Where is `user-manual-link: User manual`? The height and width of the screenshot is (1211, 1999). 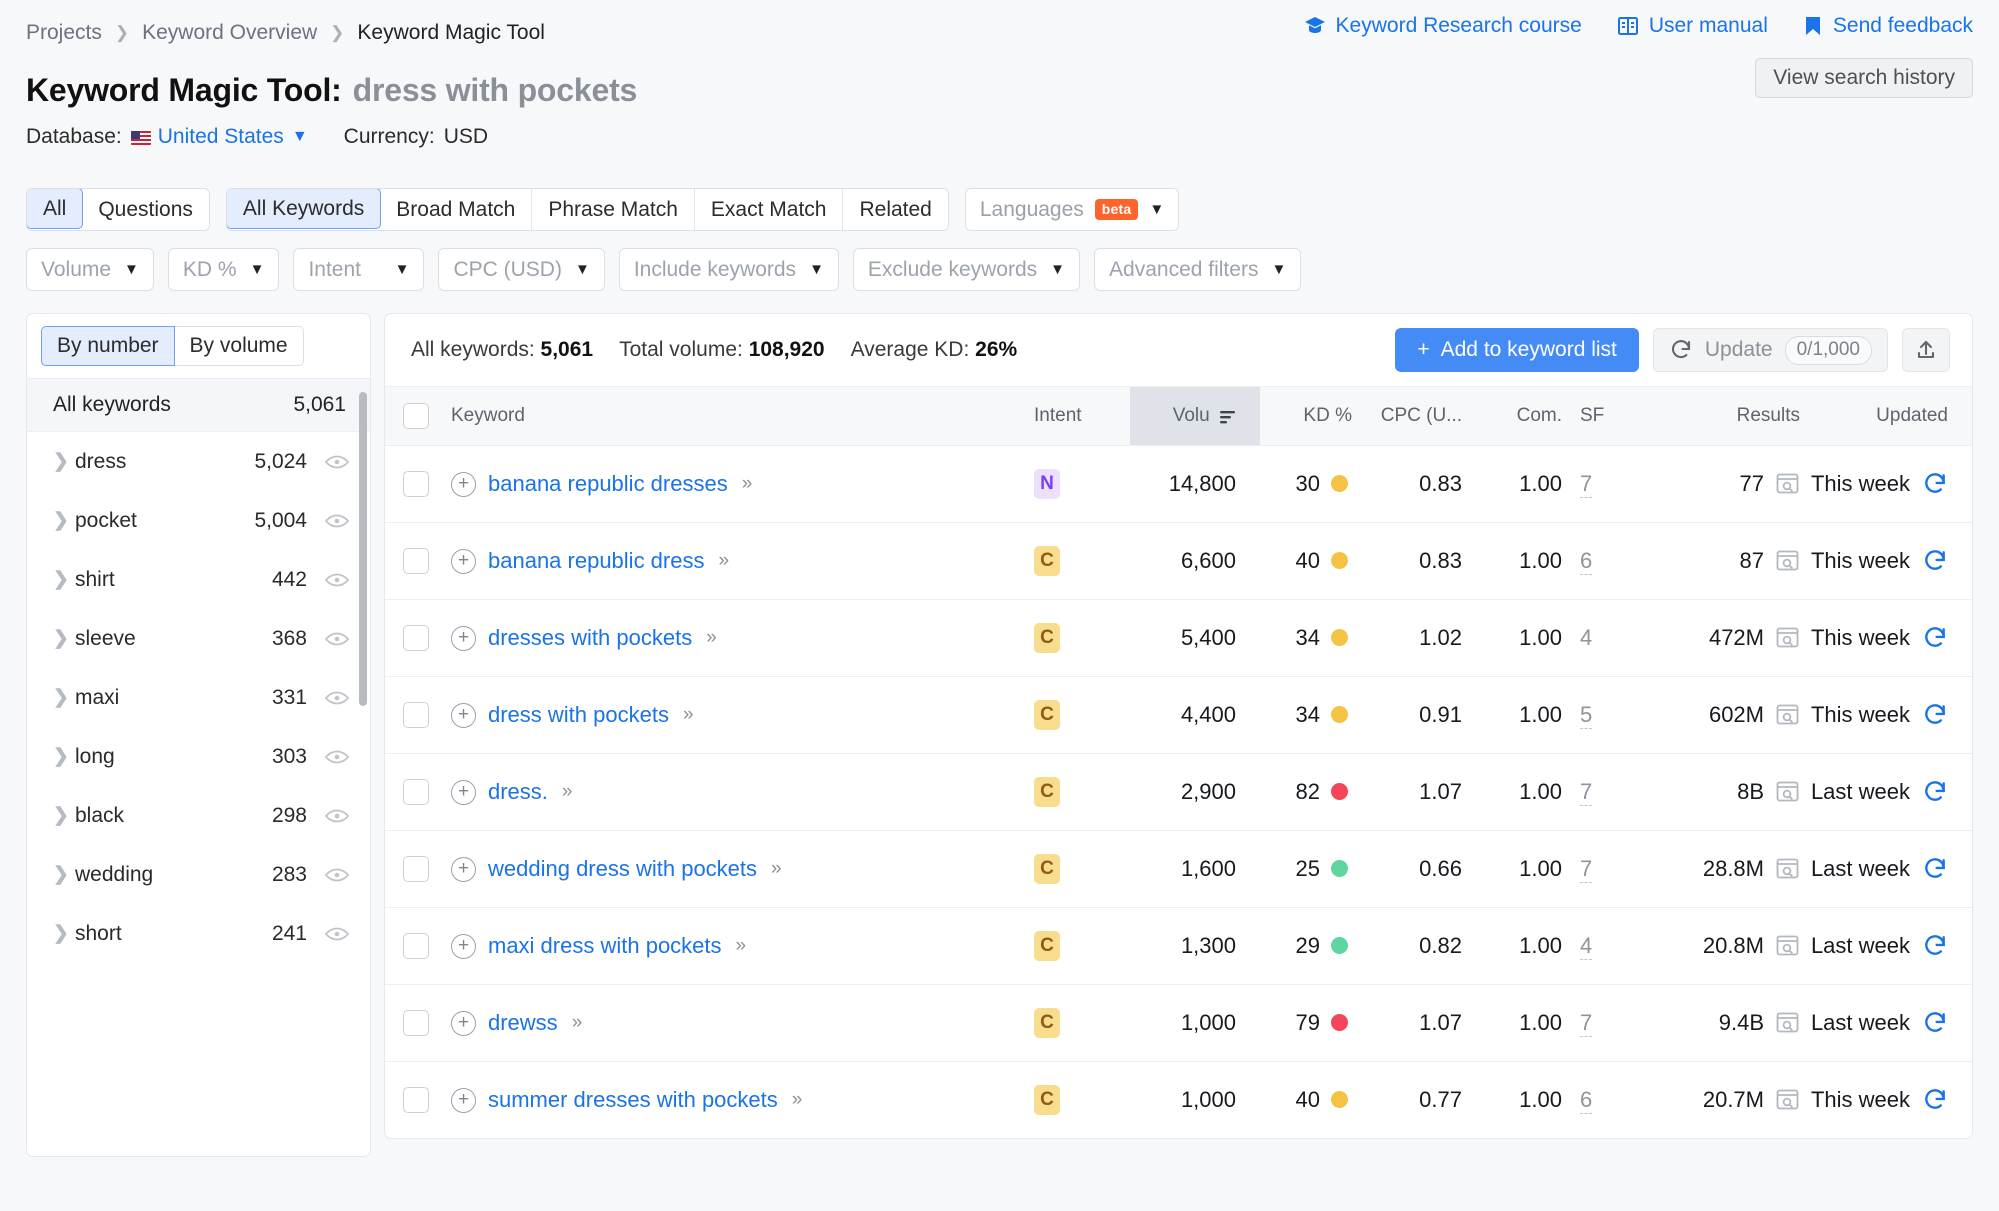
user-manual-link: User manual is located at coordinates (1692, 26).